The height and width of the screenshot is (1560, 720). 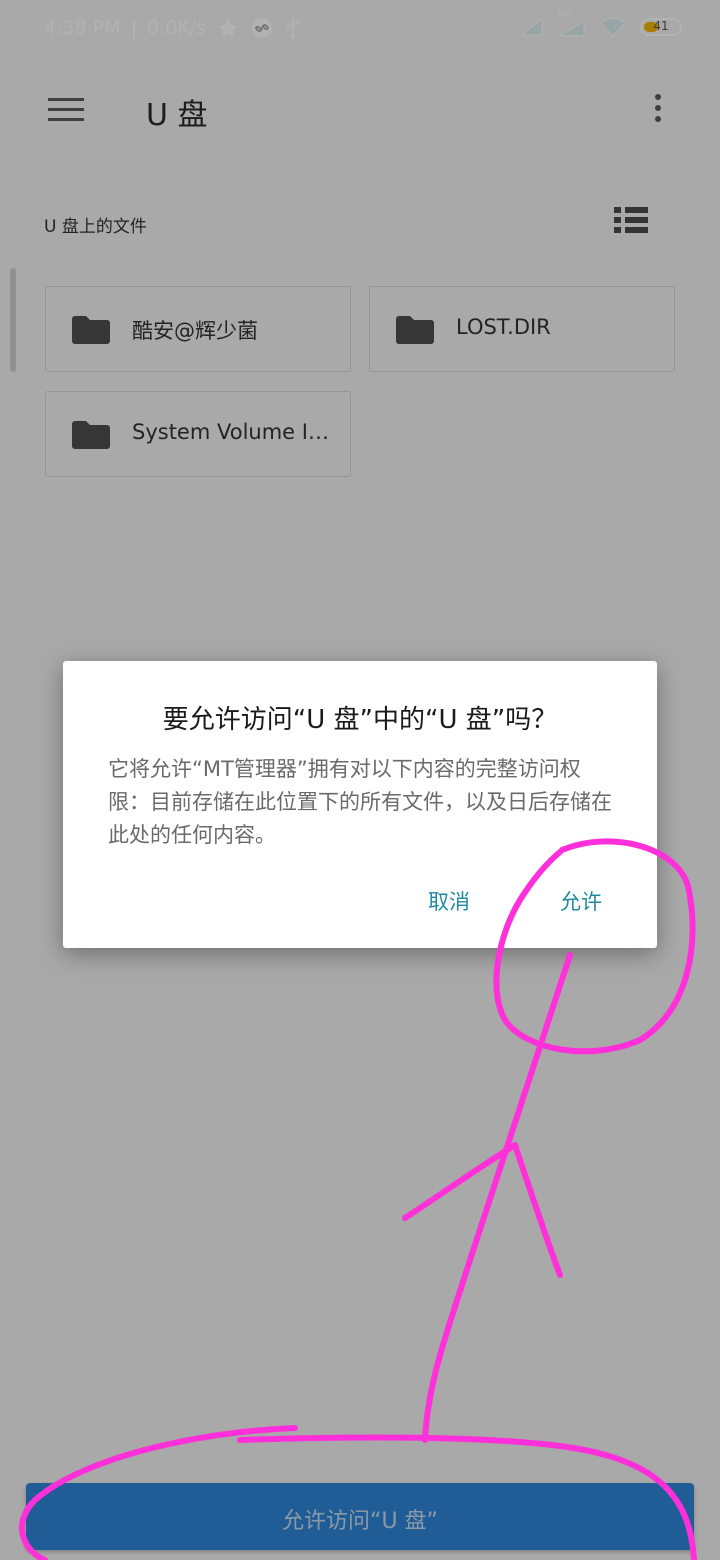 I want to click on dialog-title: 要允许访问“U 盘”中的“U 盘”吗？, so click(x=360, y=720).